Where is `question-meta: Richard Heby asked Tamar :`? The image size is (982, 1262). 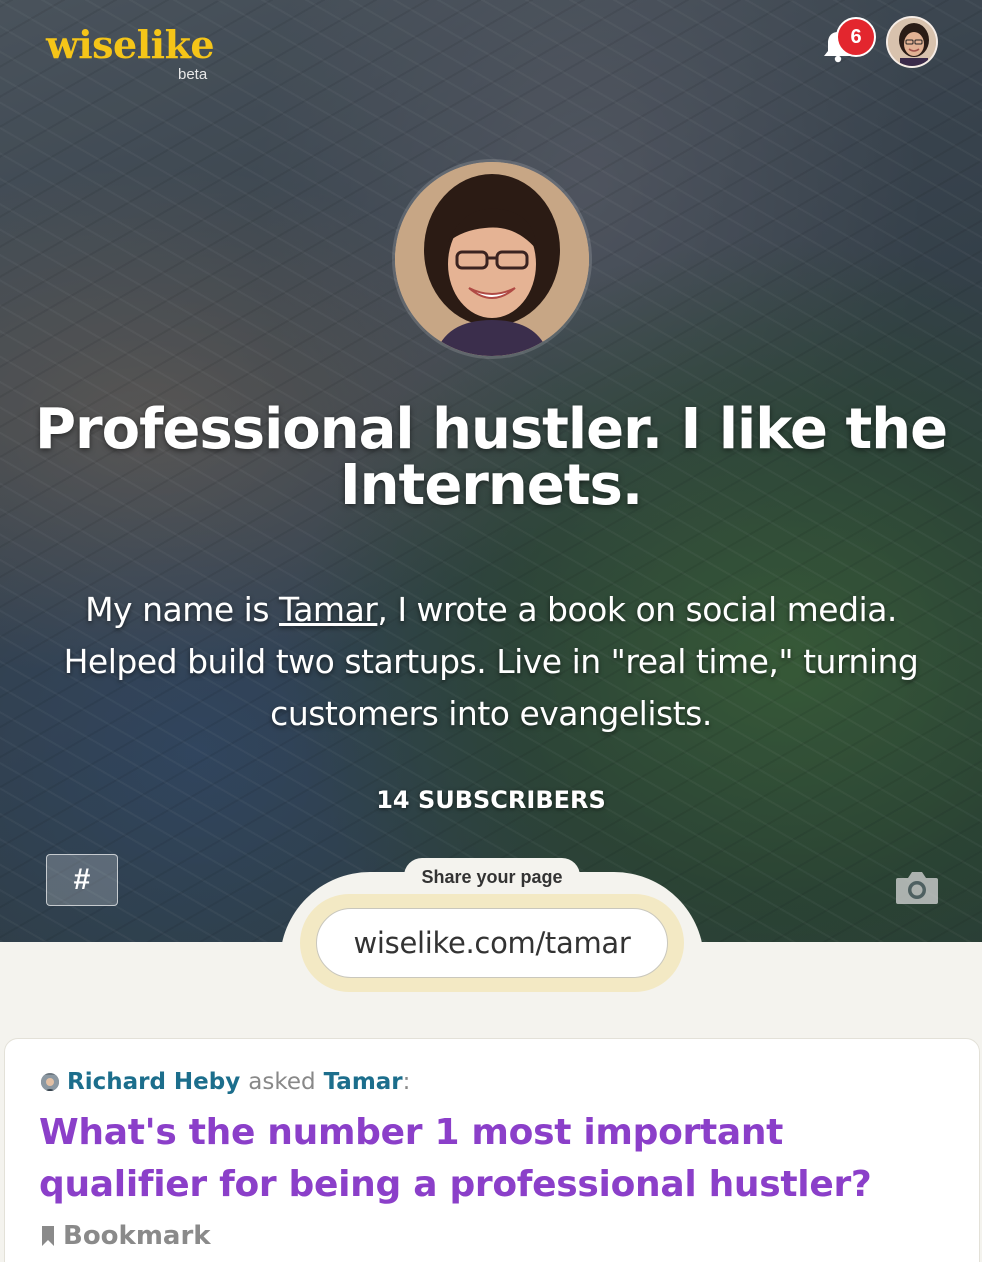 question-meta: Richard Heby asked Tamar : is located at coordinates (225, 1082).